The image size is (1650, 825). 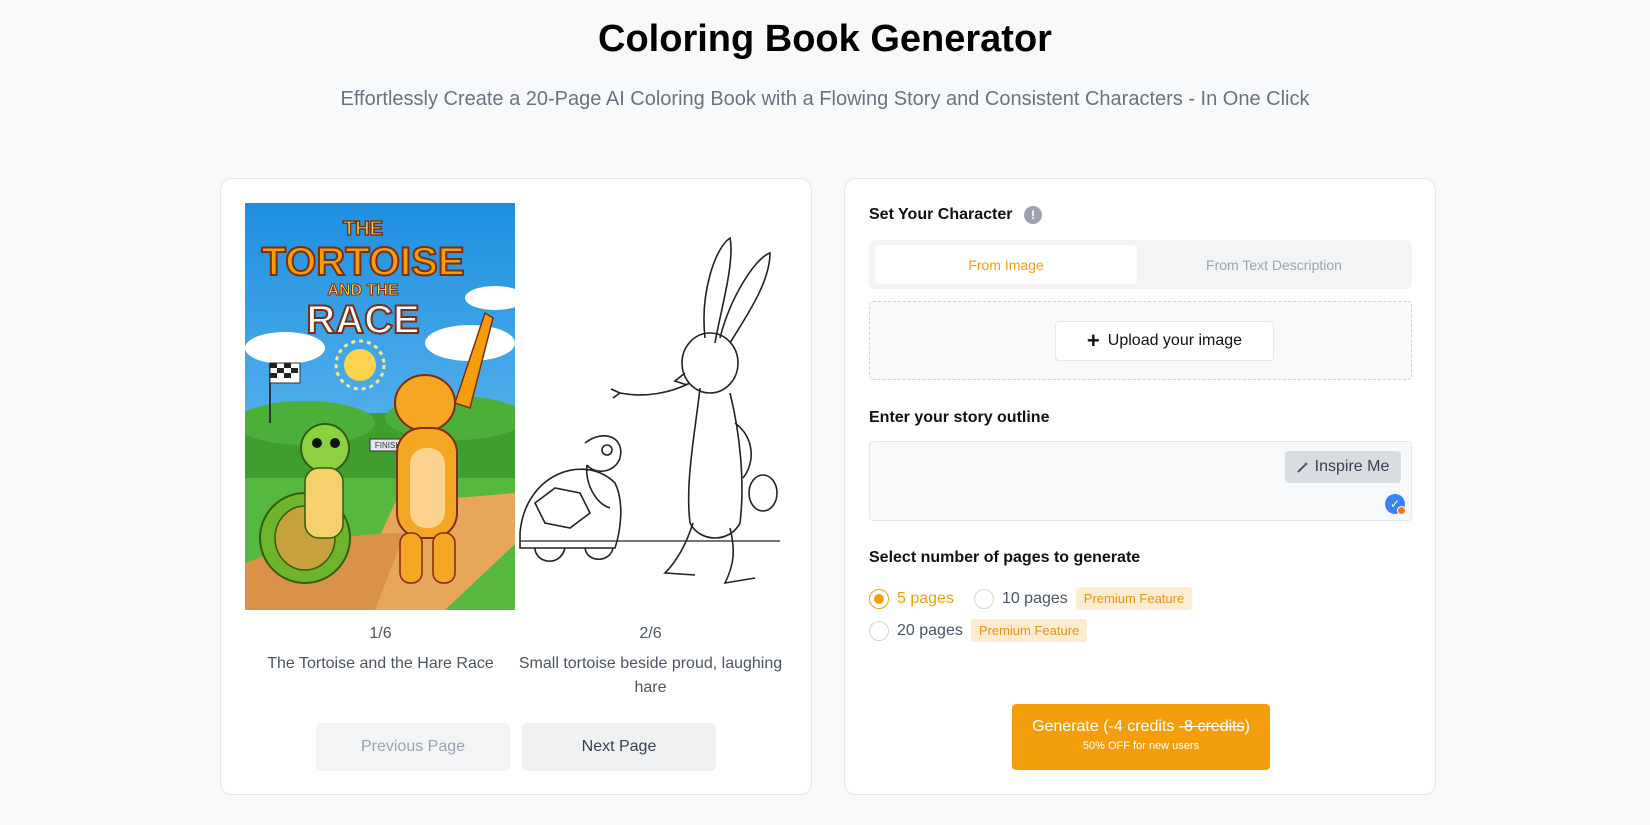 I want to click on page-number: 1/6, so click(x=380, y=633).